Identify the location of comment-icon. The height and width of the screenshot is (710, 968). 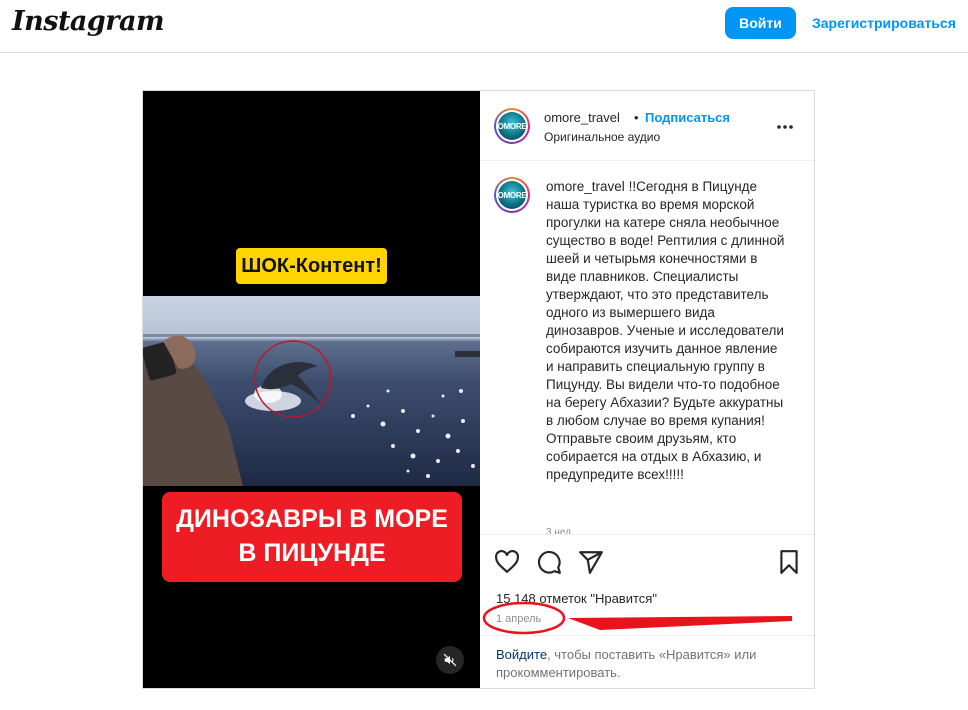
(549, 562).